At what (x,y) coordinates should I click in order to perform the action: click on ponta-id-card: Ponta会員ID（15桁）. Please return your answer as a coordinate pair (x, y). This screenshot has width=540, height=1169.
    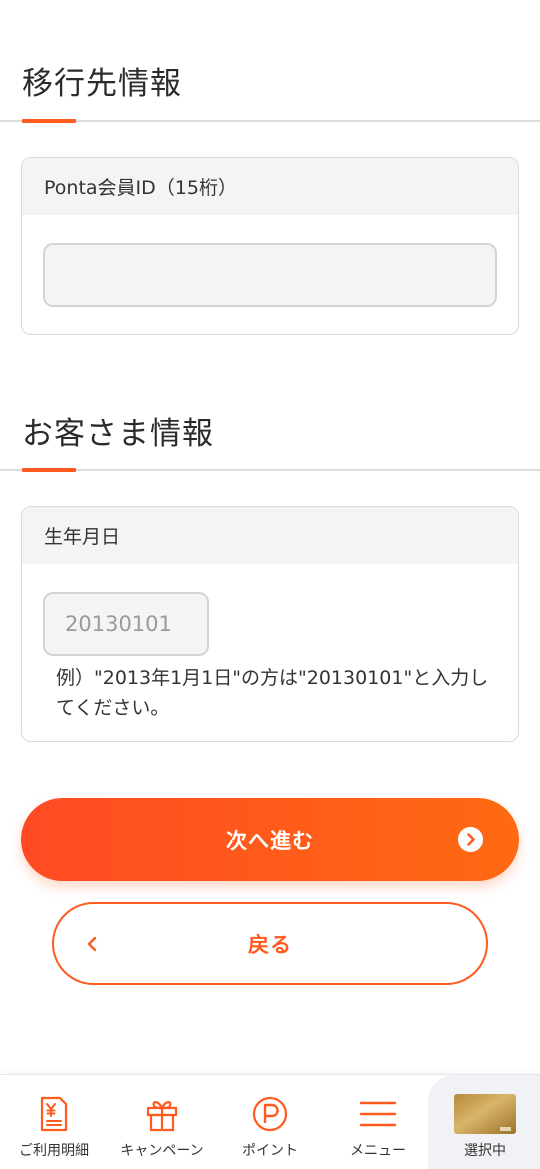
    Looking at the image, I should click on (270, 246).